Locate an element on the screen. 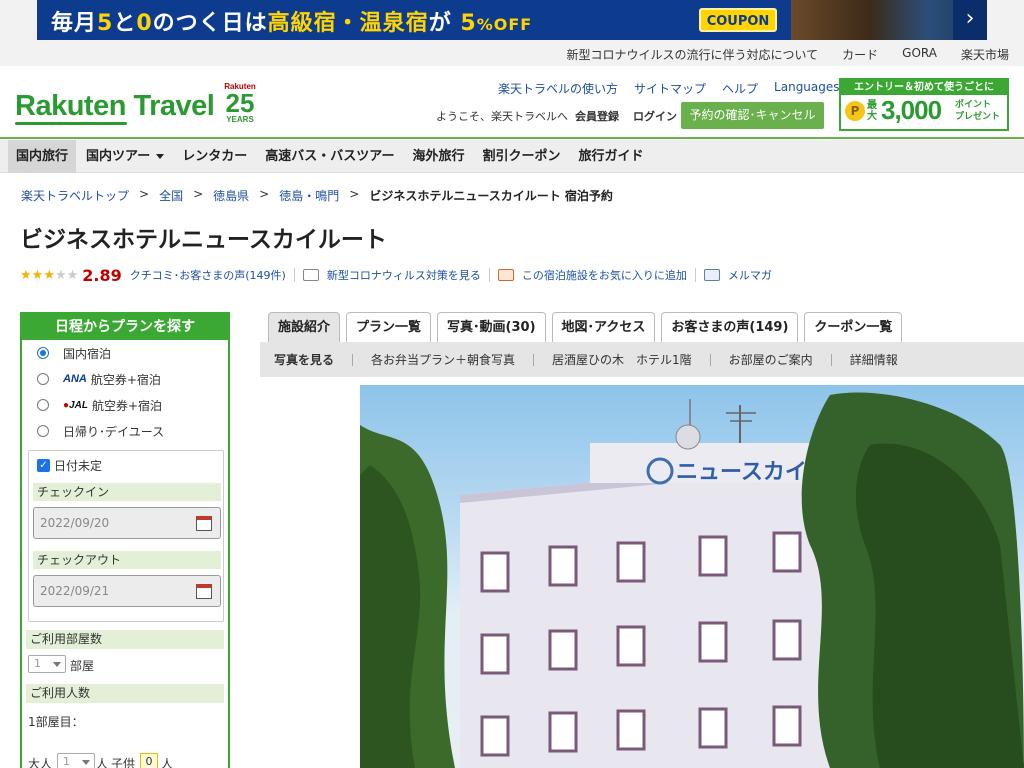  promo-banner: 毎月5と0のつく日は高級宿・温泉宿が 5%OFF COUPON › is located at coordinates (512, 20).